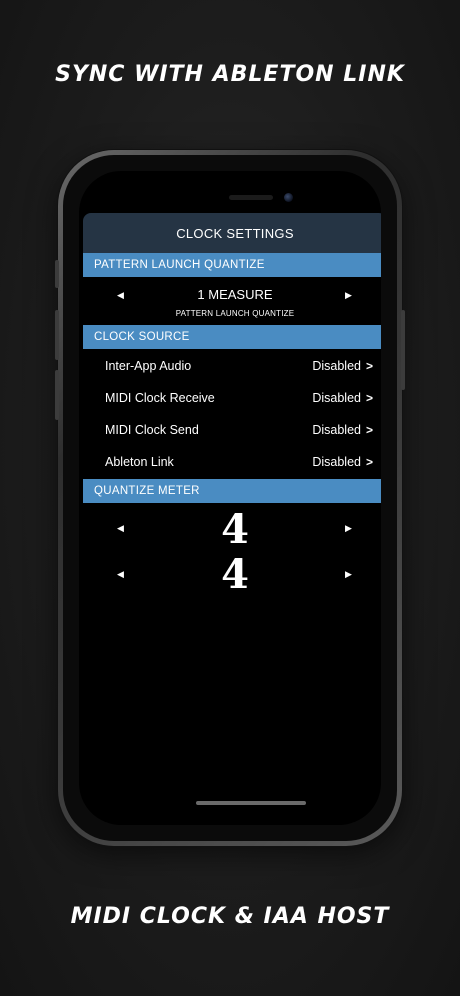 The image size is (460, 996). I want to click on front-camera-icon, so click(288, 197).